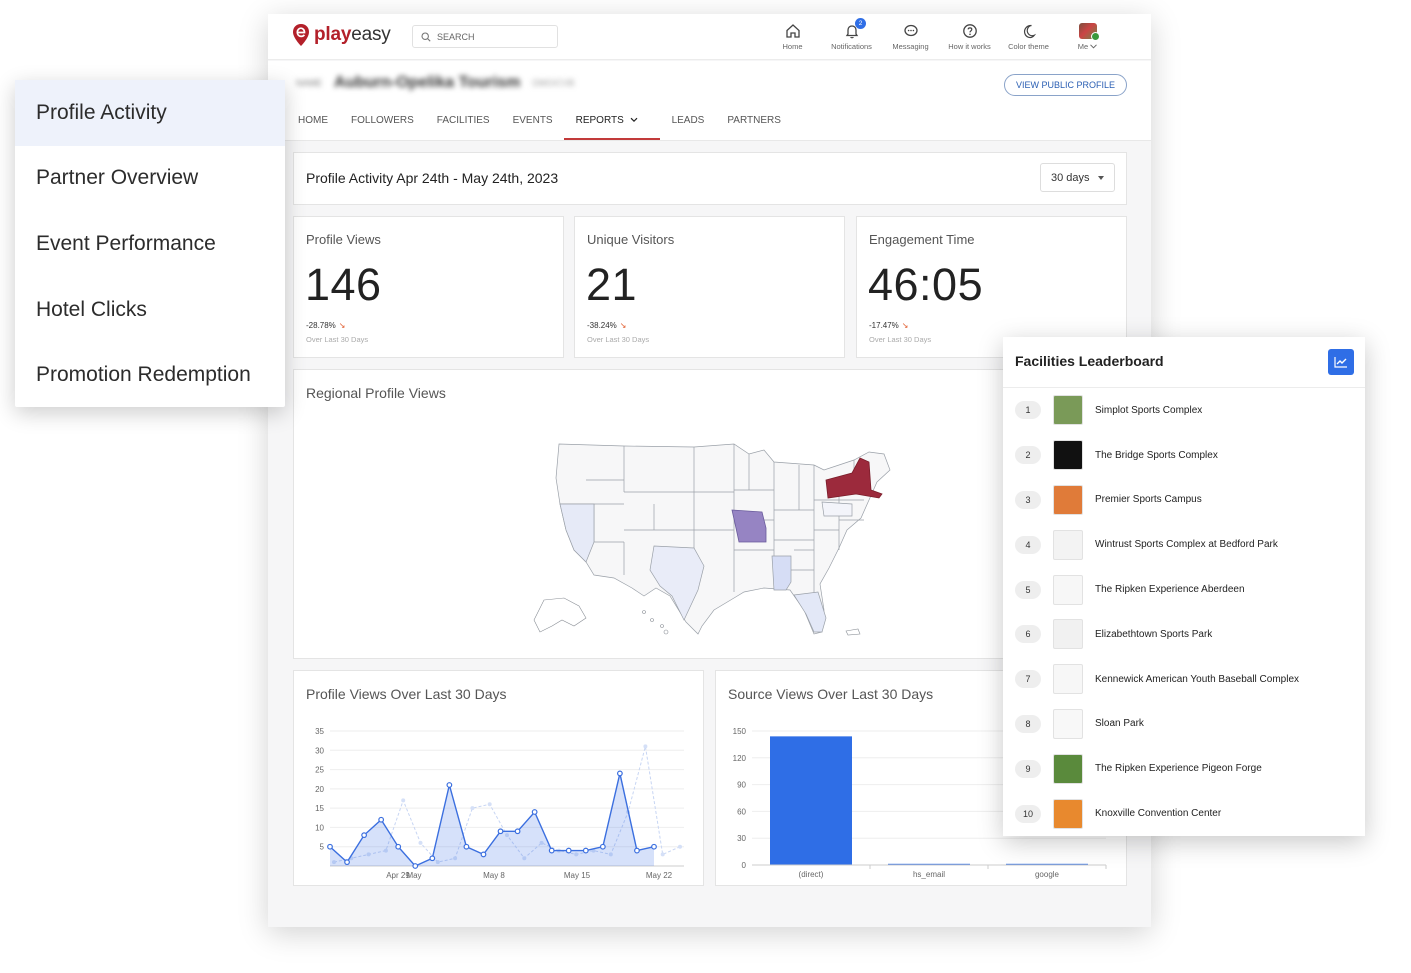 This screenshot has width=1411, height=973. Describe the element at coordinates (659, 875) in the screenshot. I see `x-tick-label: May 22` at that location.